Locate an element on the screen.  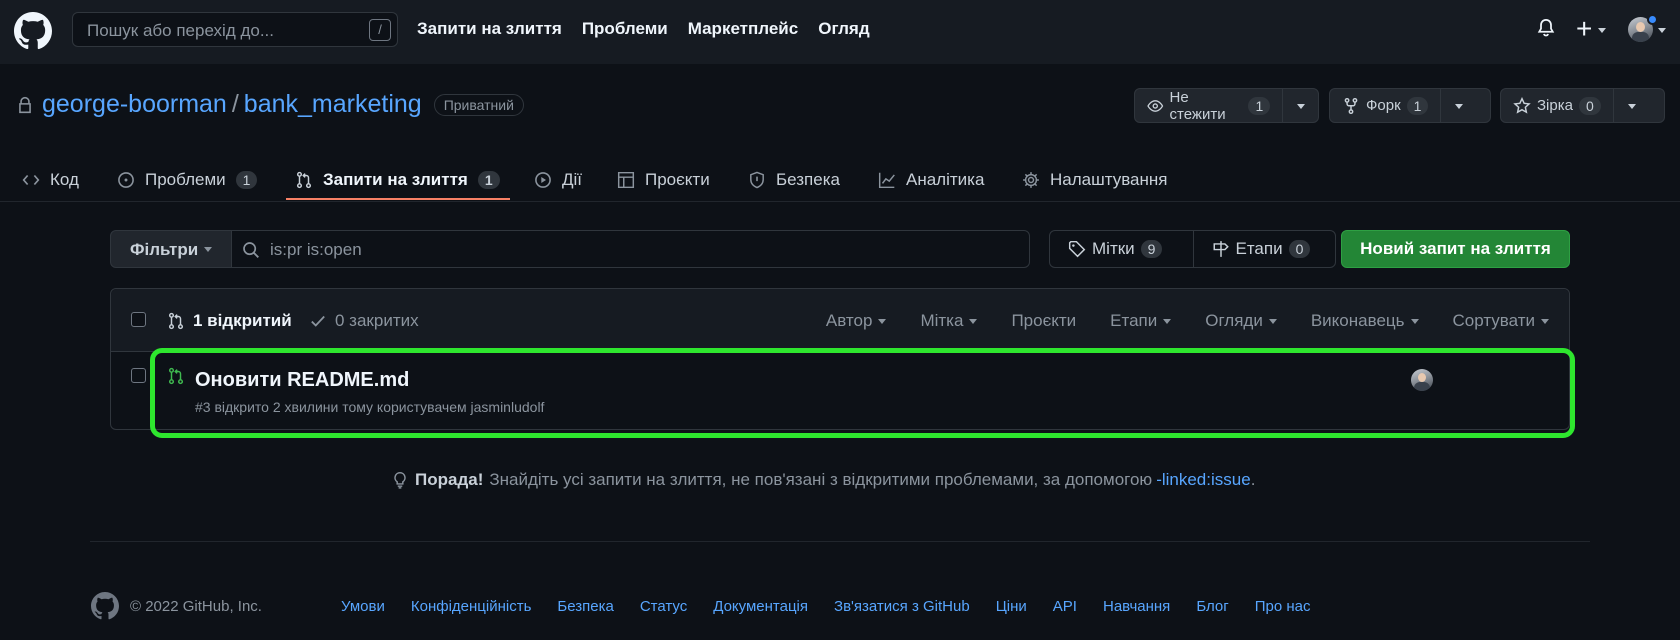
fork-label: Форк is located at coordinates (1383, 105).